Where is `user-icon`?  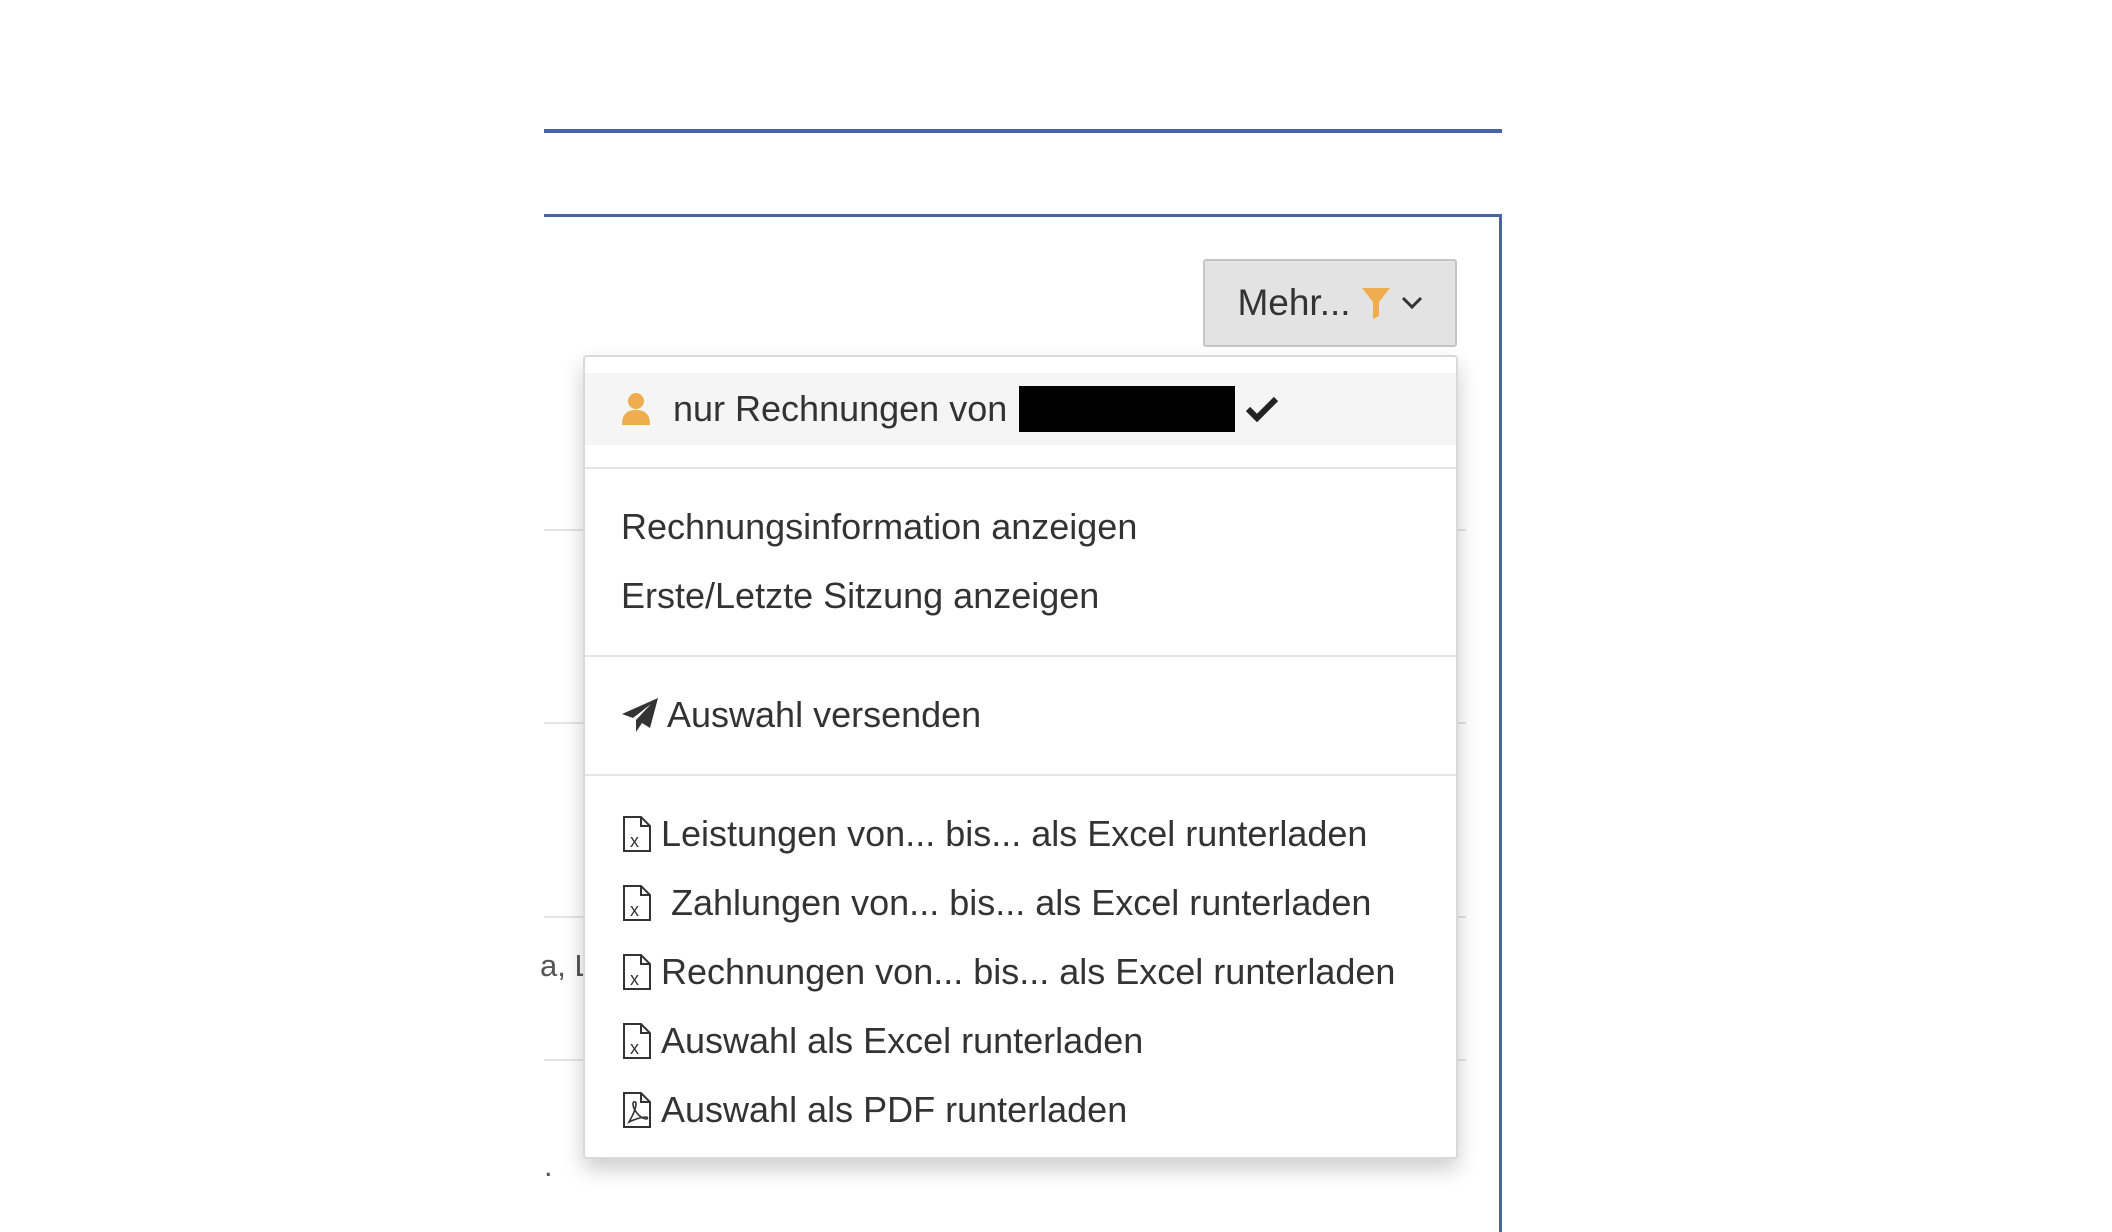
user-icon is located at coordinates (636, 409).